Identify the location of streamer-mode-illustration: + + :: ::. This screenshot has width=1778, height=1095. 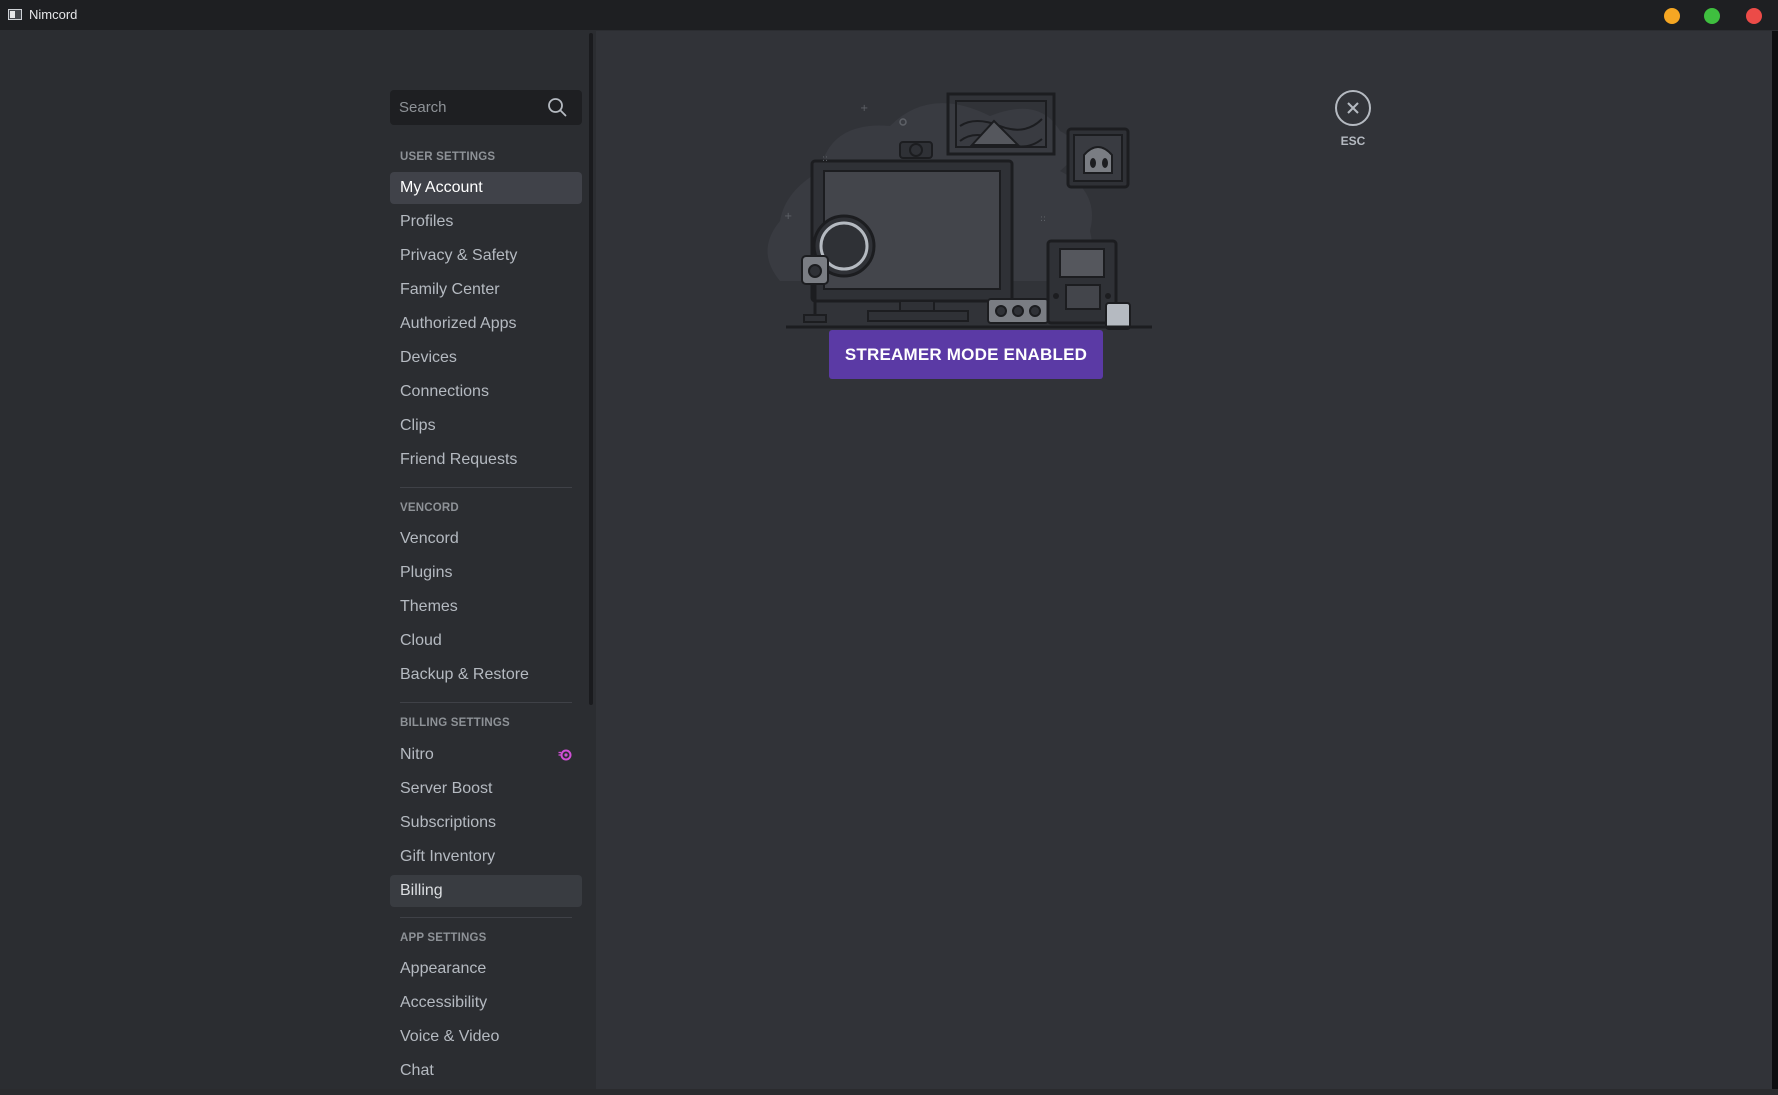
(959, 211).